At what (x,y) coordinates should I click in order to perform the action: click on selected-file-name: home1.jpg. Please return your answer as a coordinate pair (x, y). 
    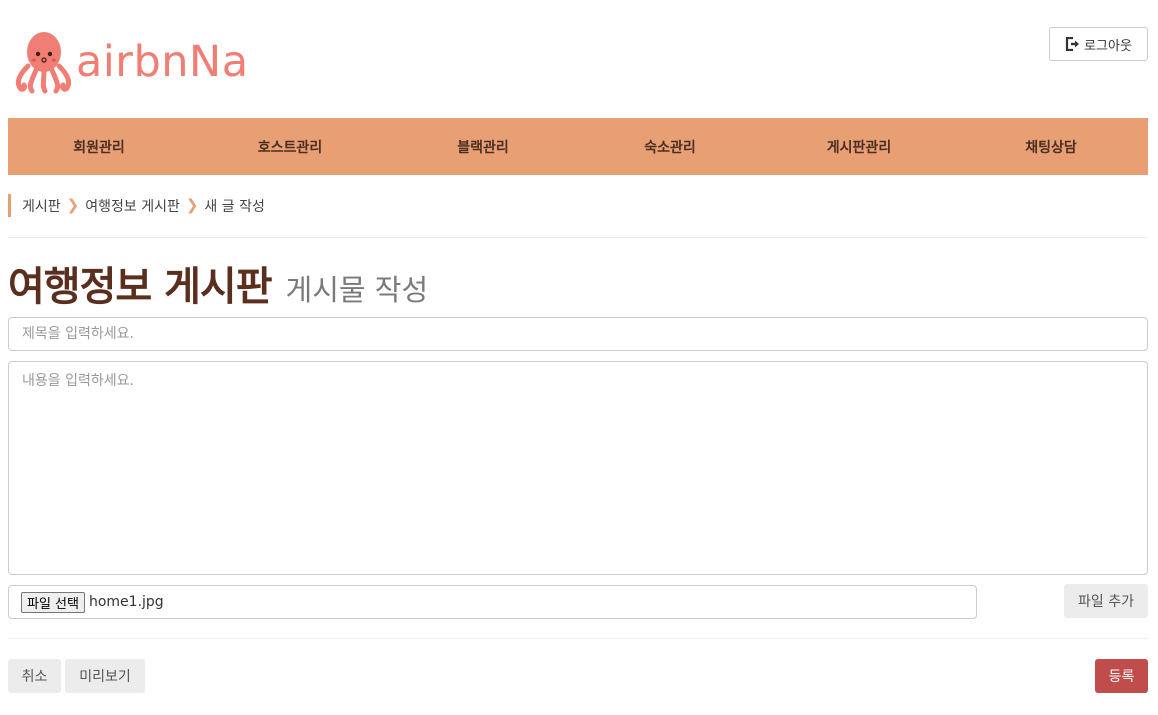
    Looking at the image, I should click on (126, 602).